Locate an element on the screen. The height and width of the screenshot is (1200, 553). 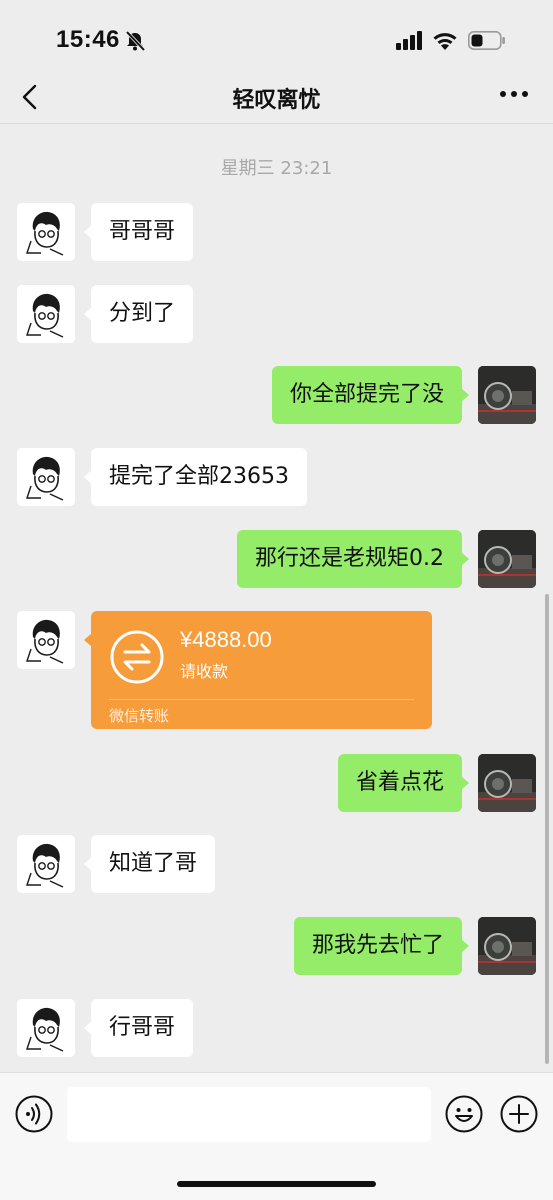
message-bubble: 知道了哥 is located at coordinates (149, 864).